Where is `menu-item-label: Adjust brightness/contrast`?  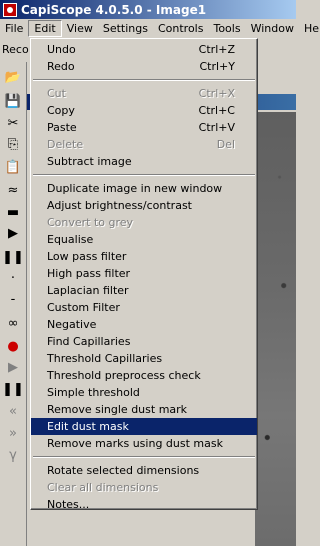
menu-item-label: Adjust brightness/contrast is located at coordinates (119, 205).